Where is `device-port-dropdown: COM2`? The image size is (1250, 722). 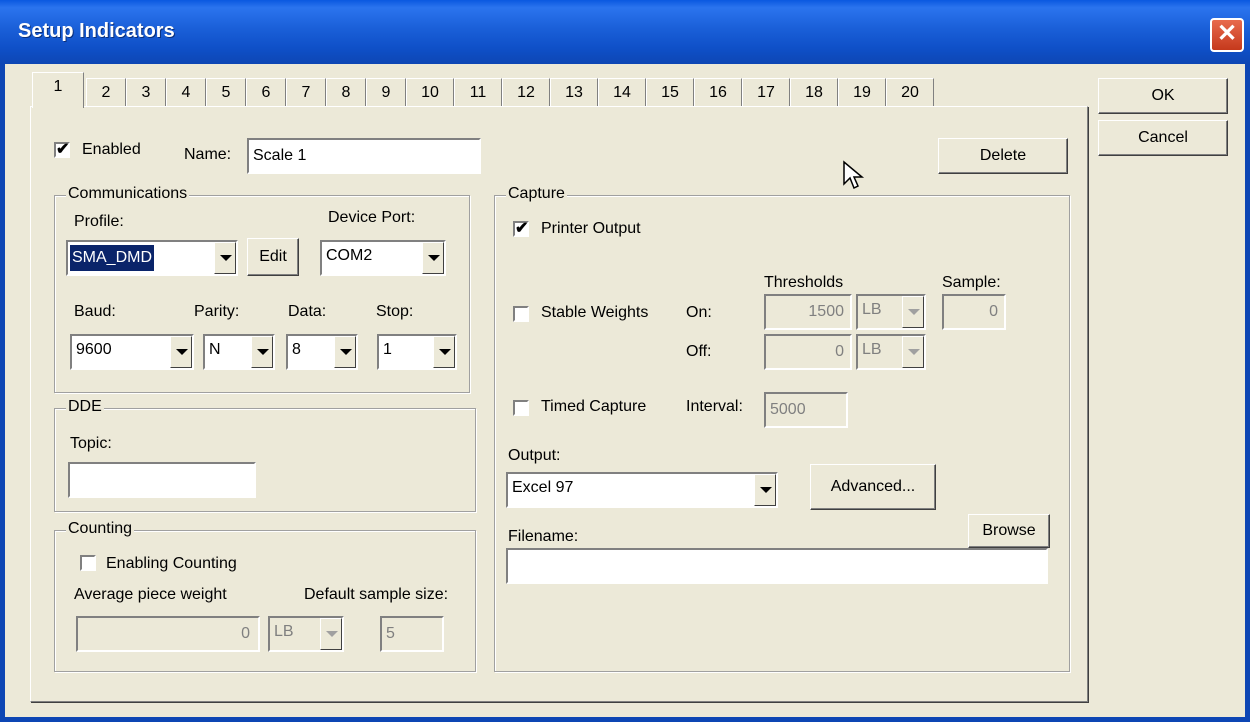 device-port-dropdown: COM2 is located at coordinates (383, 258).